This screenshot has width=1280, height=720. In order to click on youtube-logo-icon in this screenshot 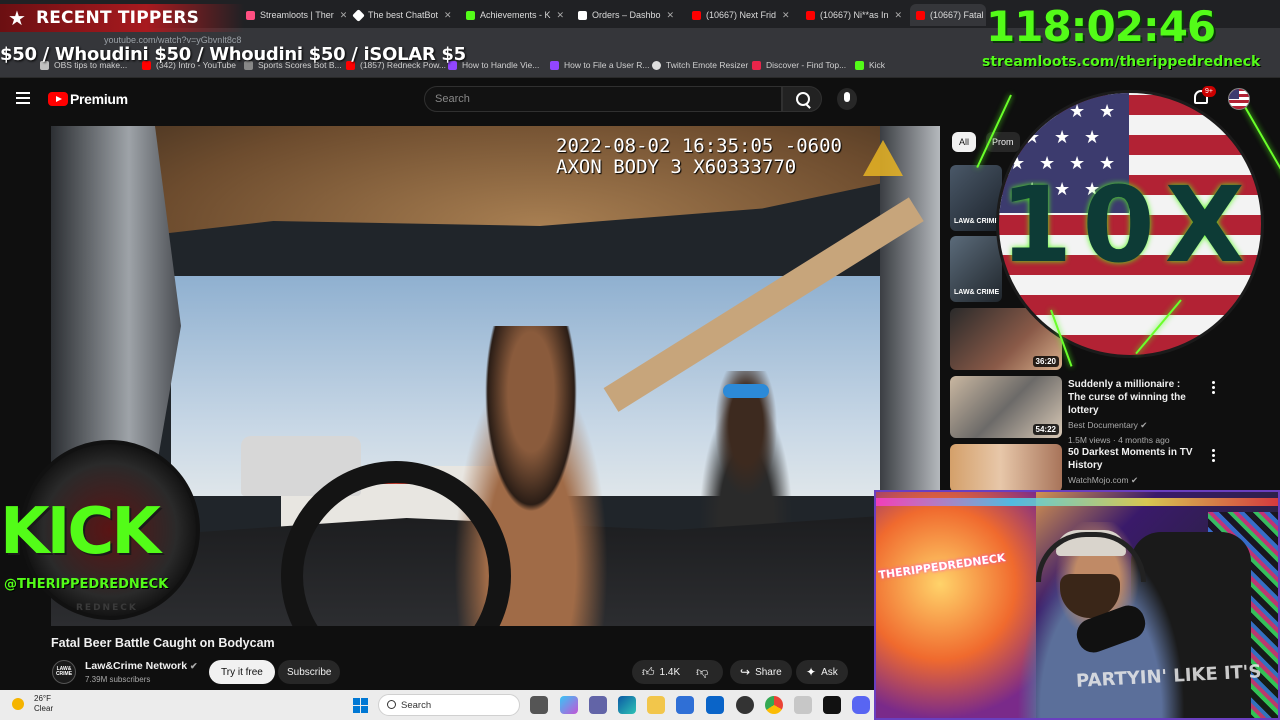, I will do `click(58, 99)`.